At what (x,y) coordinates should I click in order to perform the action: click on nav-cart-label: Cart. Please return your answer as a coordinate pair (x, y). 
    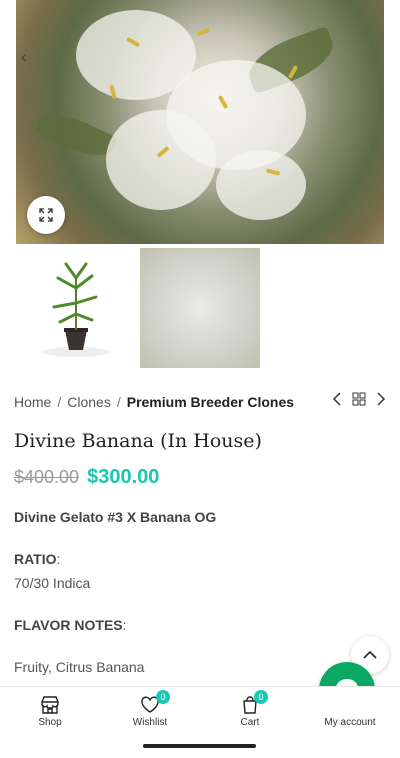
    Looking at the image, I should click on (250, 722).